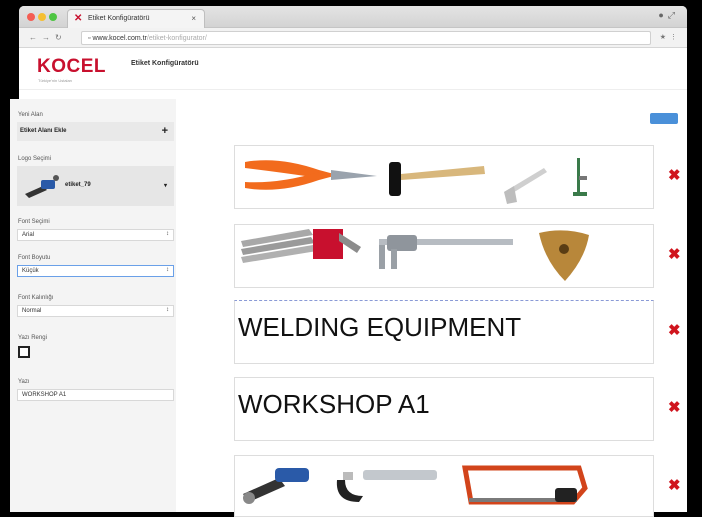 This screenshot has height=517, width=702. Describe the element at coordinates (525, 485) in the screenshot. I see `hacksaw-icon` at that location.